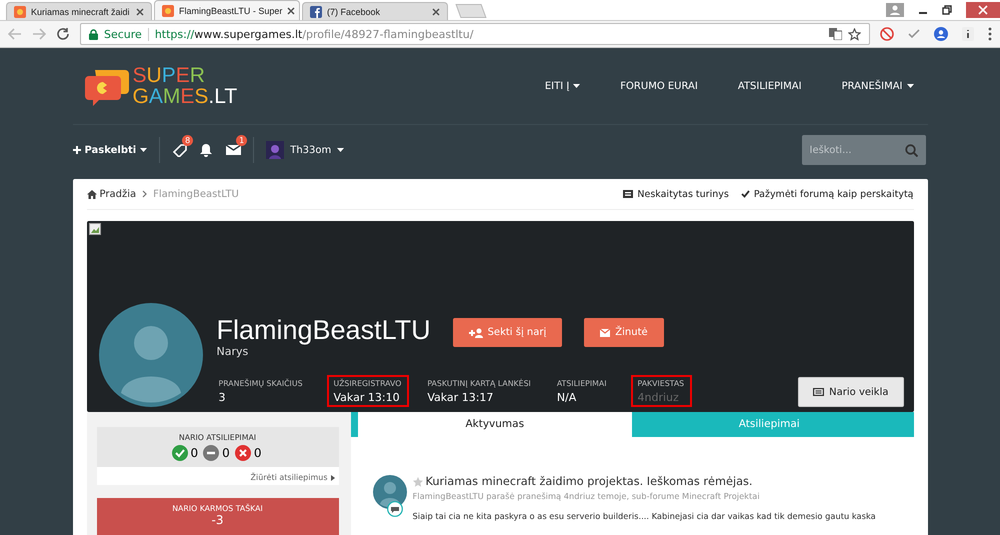 This screenshot has width=1000, height=535. Describe the element at coordinates (895, 10) in the screenshot. I see `user-icon` at that location.